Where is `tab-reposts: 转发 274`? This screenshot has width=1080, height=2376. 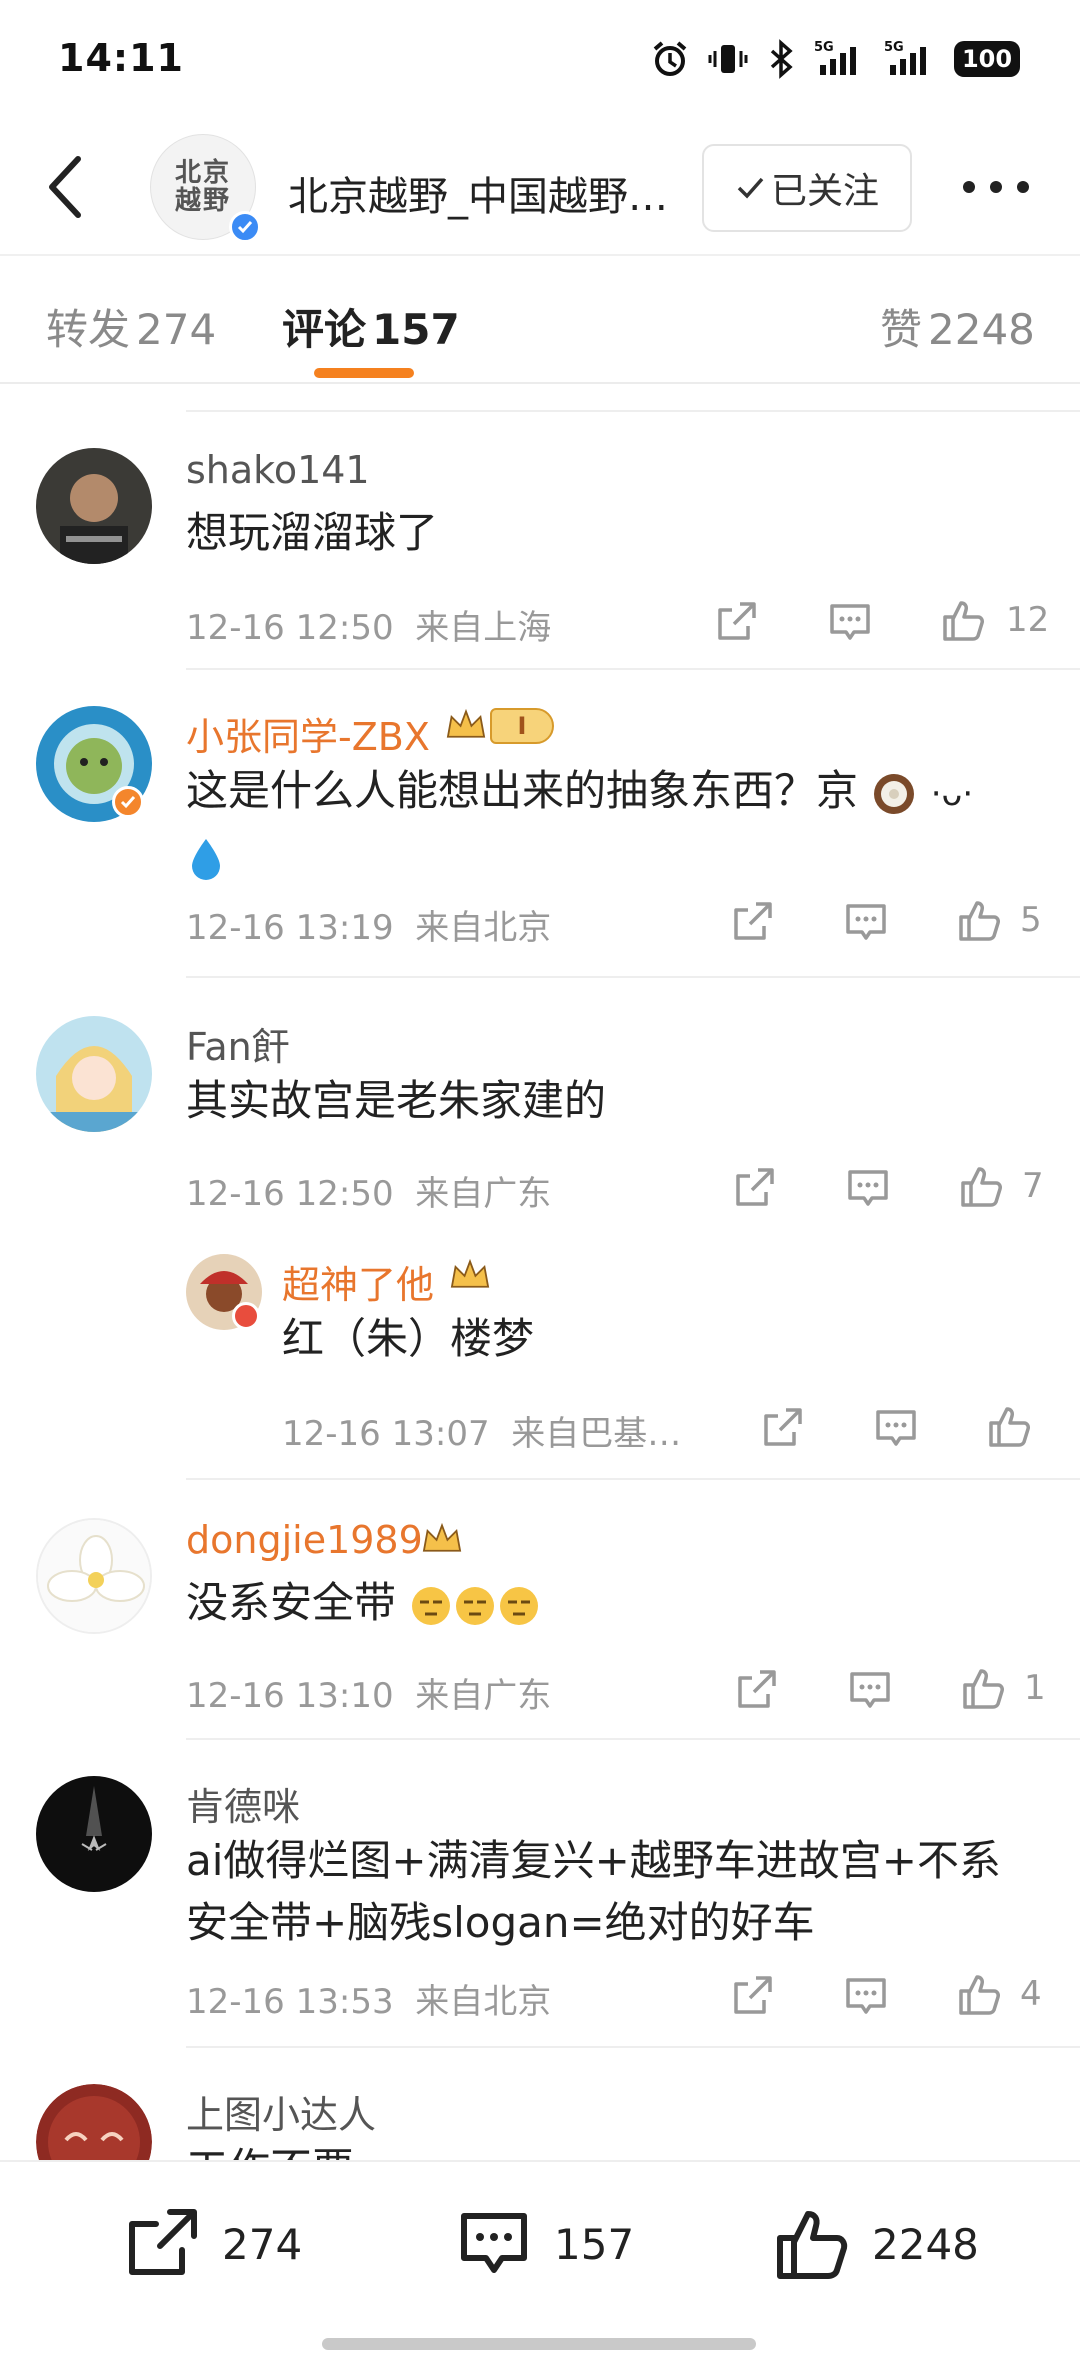
tab-reposts: 转发 274 is located at coordinates (131, 326).